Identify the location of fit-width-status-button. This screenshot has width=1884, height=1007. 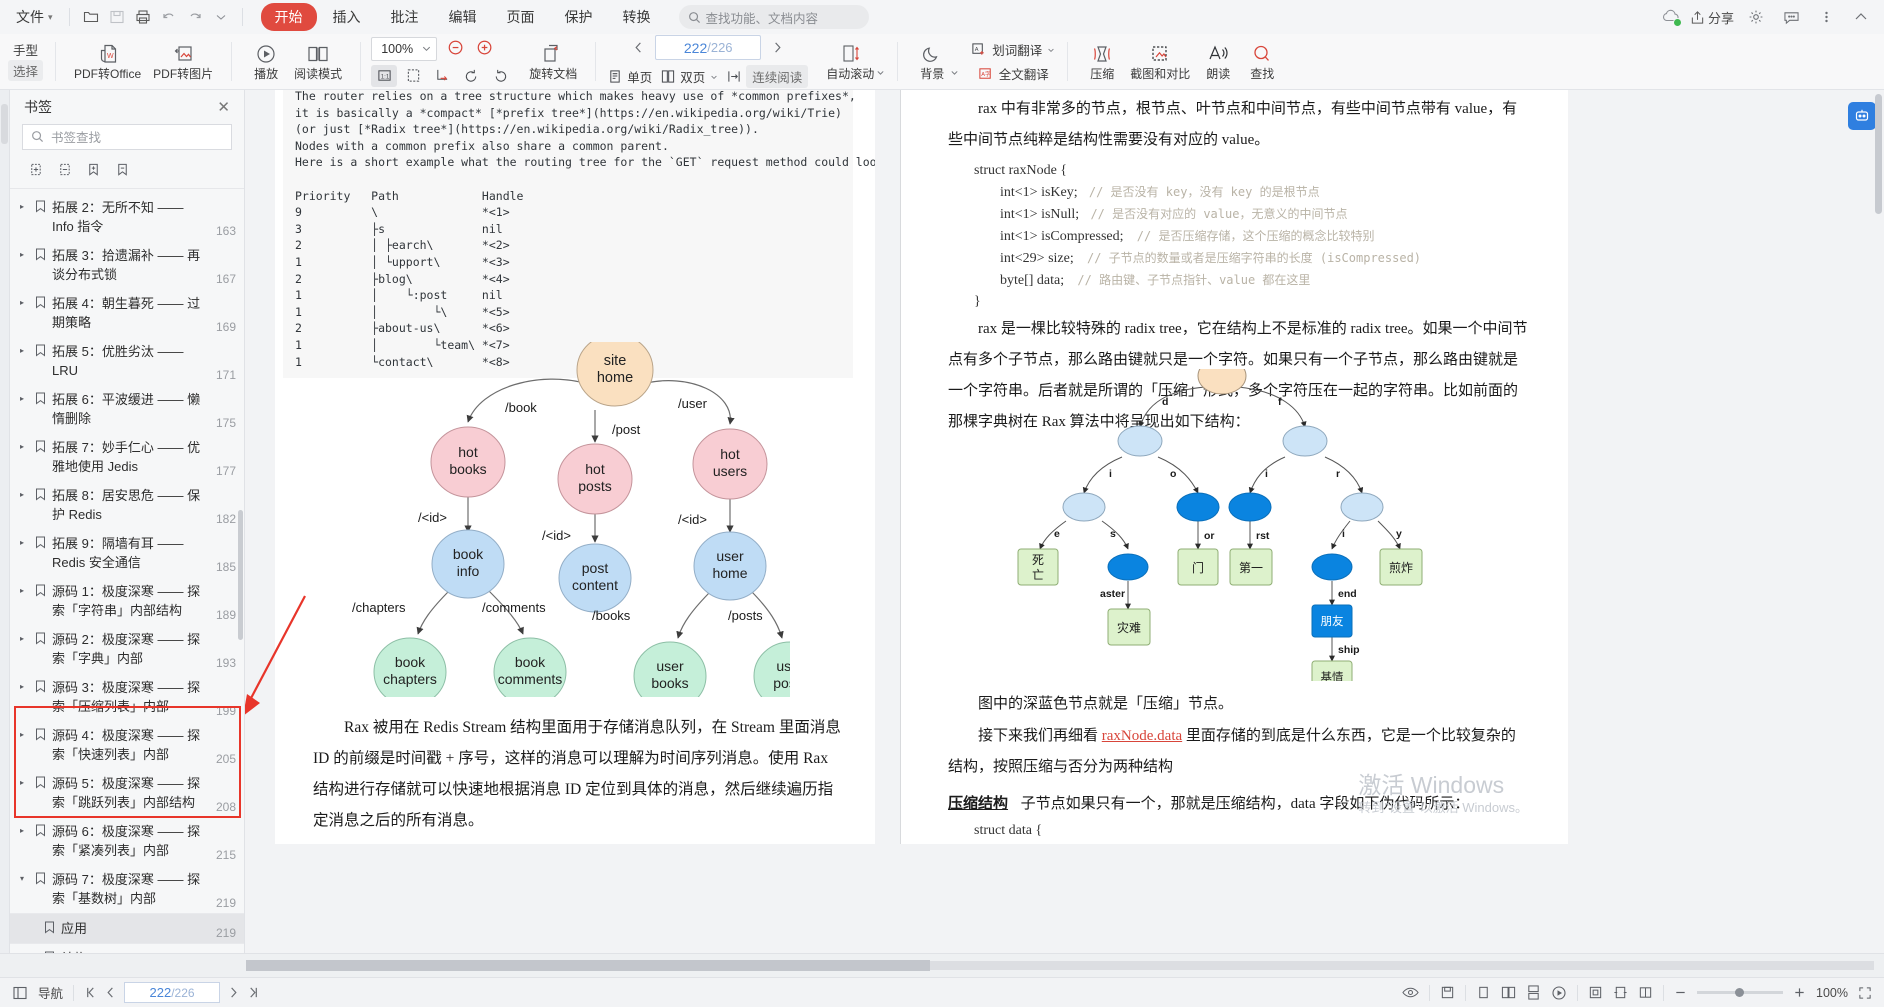
(1620, 992).